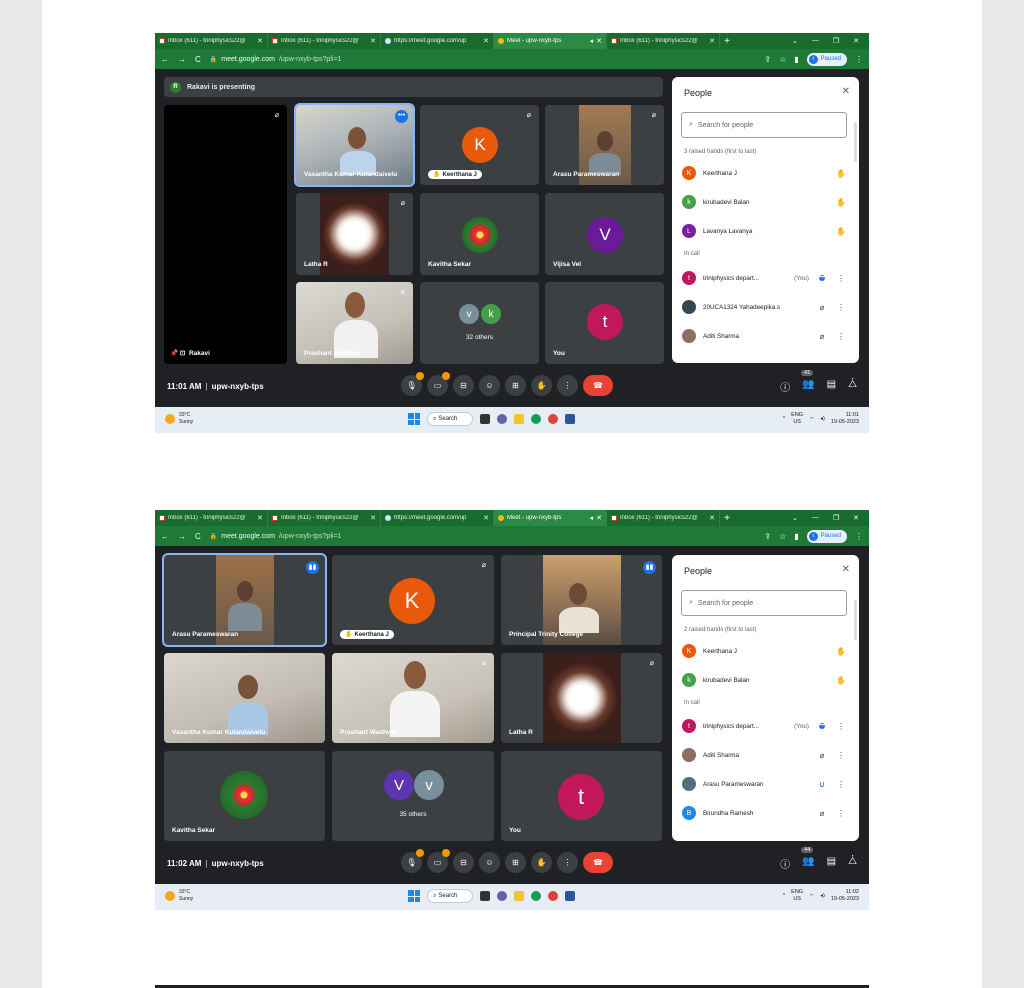  I want to click on info-icon: ⓘ, so click(785, 863).